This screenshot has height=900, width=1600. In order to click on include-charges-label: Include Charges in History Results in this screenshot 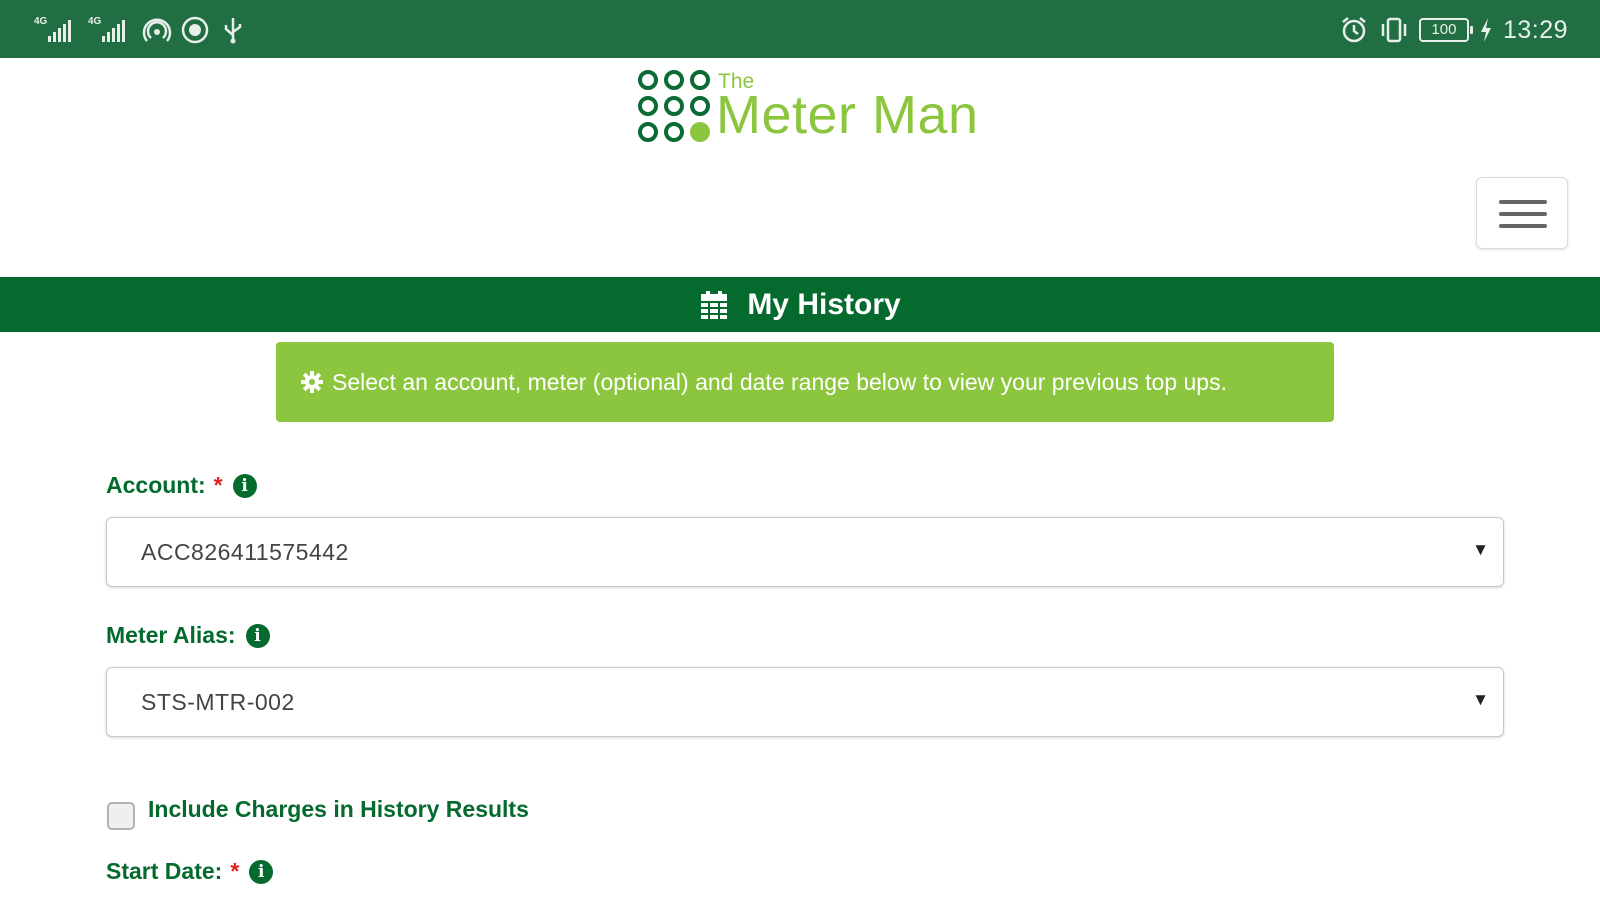, I will do `click(338, 809)`.